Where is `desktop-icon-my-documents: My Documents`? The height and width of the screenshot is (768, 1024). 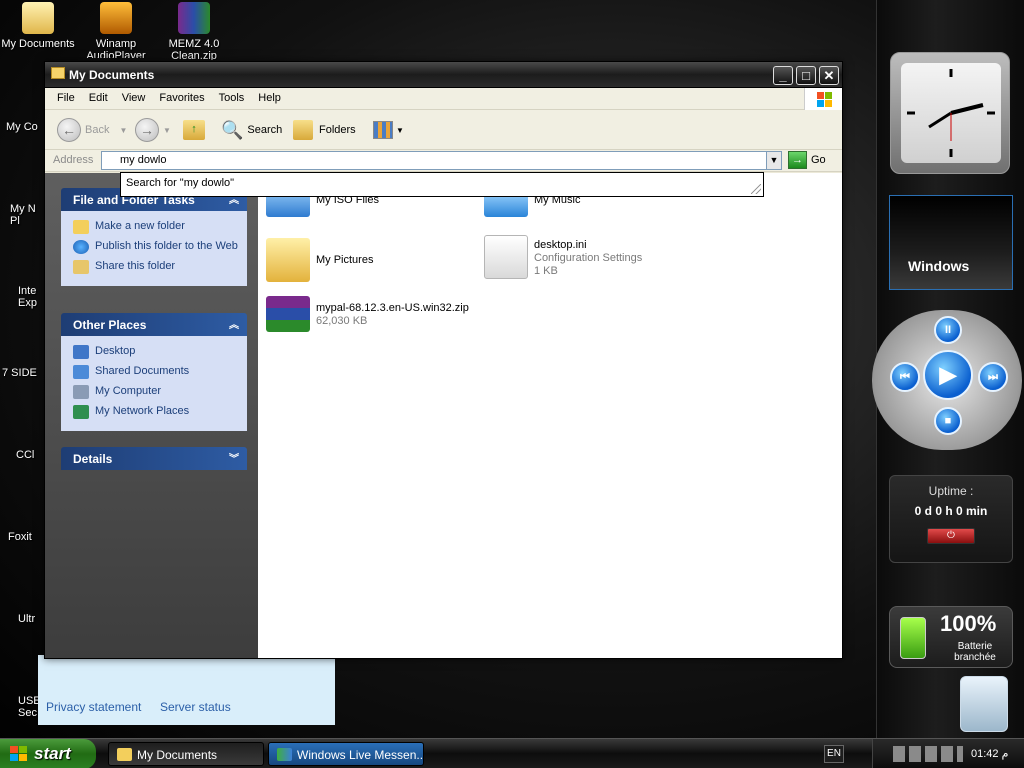 desktop-icon-my-documents: My Documents is located at coordinates (38, 26).